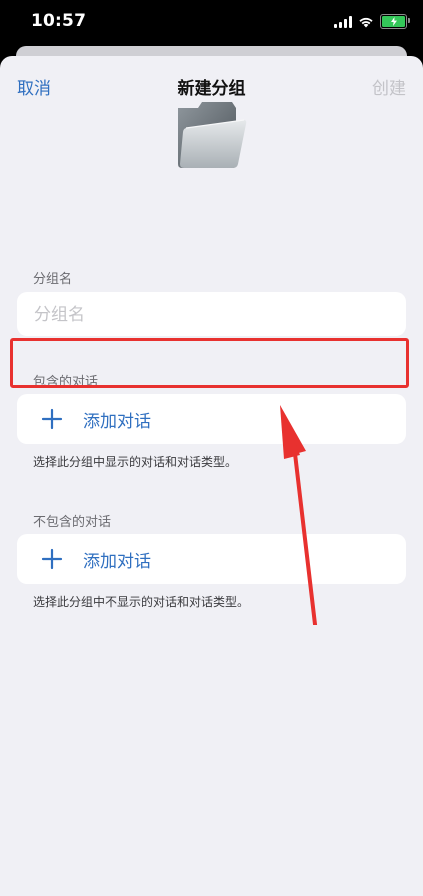 The width and height of the screenshot is (423, 896). What do you see at coordinates (211, 419) in the screenshot?
I see `add-included-chat-button: 添加对话` at bounding box center [211, 419].